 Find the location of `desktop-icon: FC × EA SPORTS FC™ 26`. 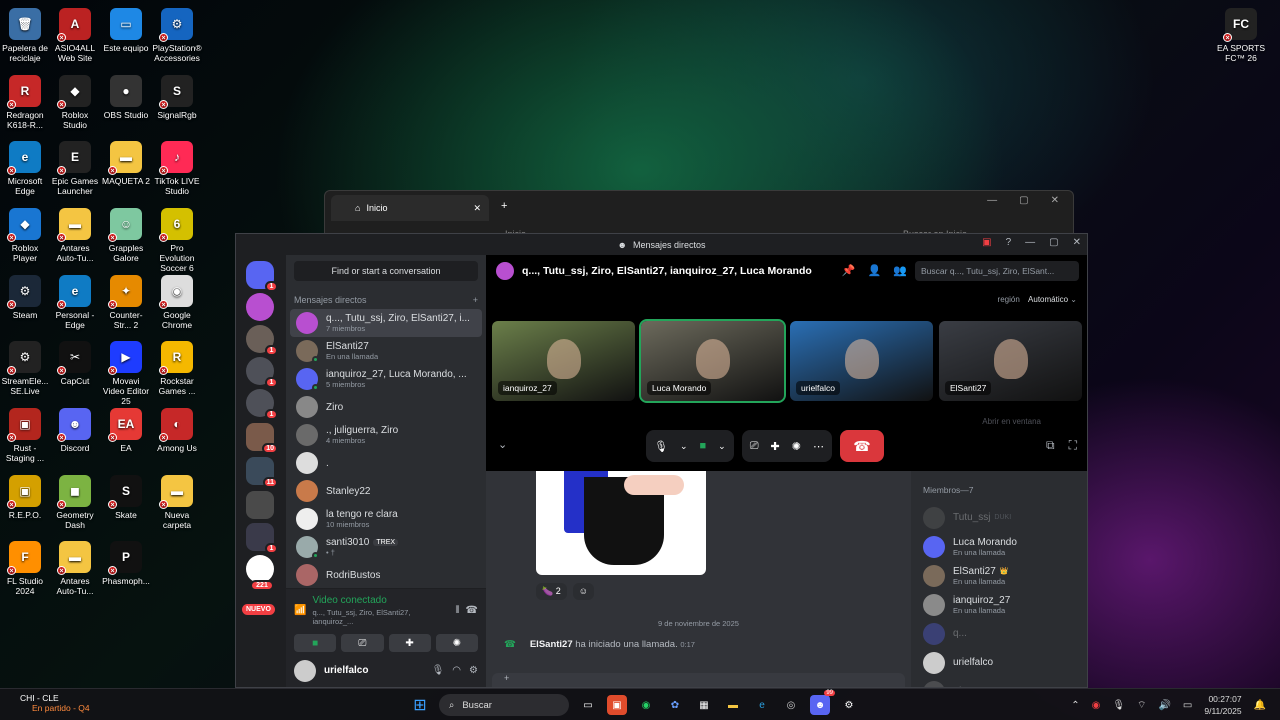

desktop-icon: FC × EA SPORTS FC™ 26 is located at coordinates (1241, 33).